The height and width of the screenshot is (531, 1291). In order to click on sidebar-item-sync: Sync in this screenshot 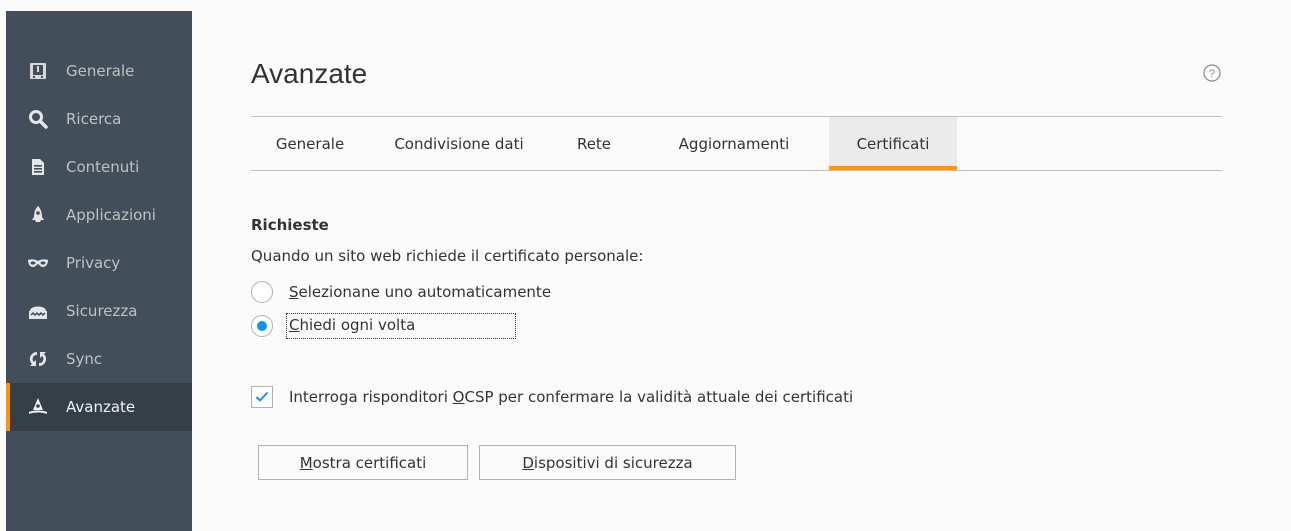, I will do `click(99, 359)`.